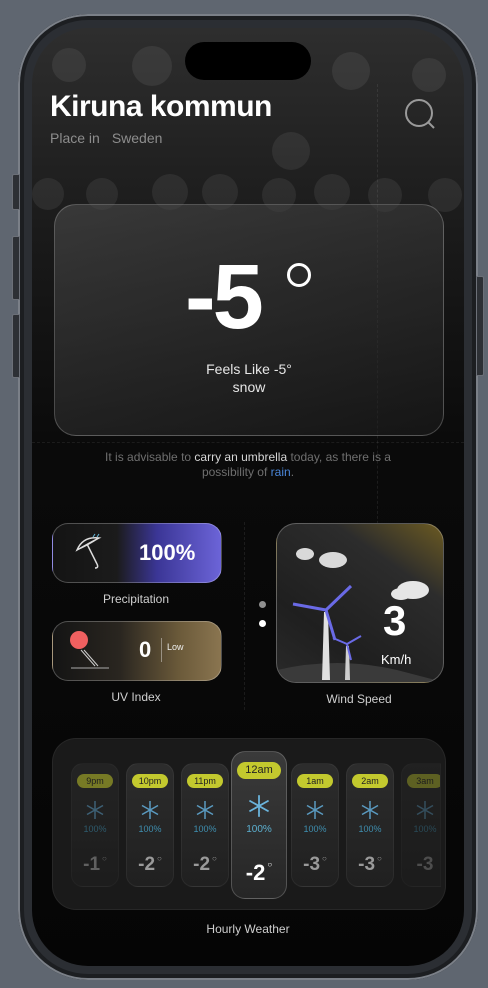 The image size is (488, 988). What do you see at coordinates (249, 387) in the screenshot?
I see `weather-condition: snow` at bounding box center [249, 387].